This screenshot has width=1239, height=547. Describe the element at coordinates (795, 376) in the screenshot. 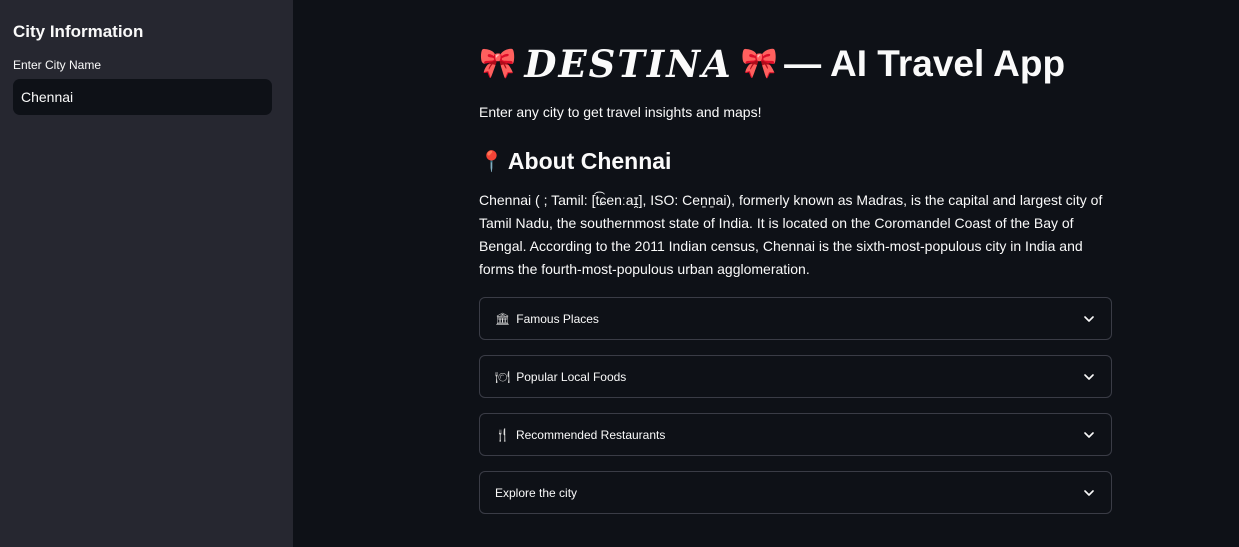

I see `expander-local-foods: 🍽 Popular Local Foods` at that location.